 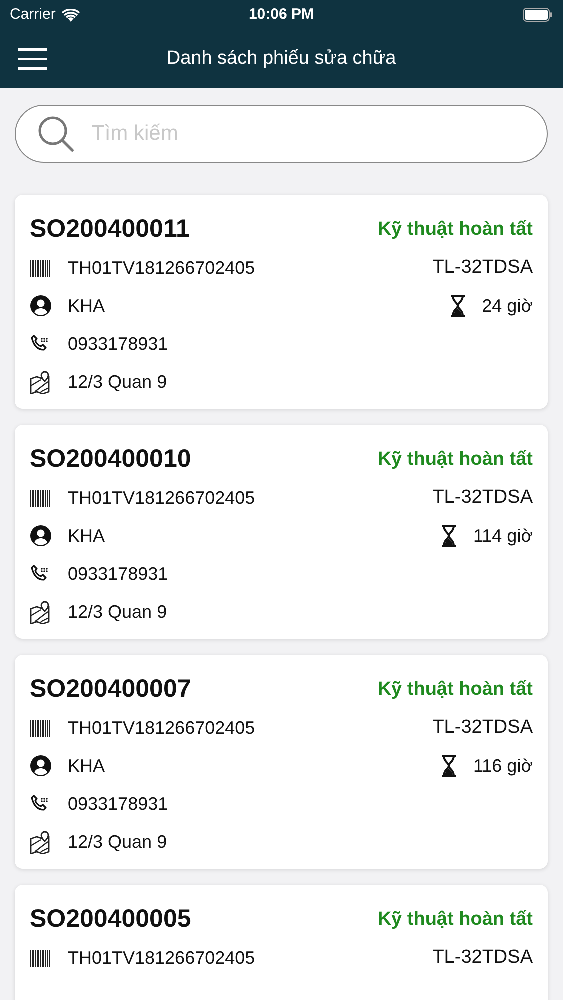 What do you see at coordinates (507, 306) in the screenshot?
I see `duration-text: 24 giờ` at bounding box center [507, 306].